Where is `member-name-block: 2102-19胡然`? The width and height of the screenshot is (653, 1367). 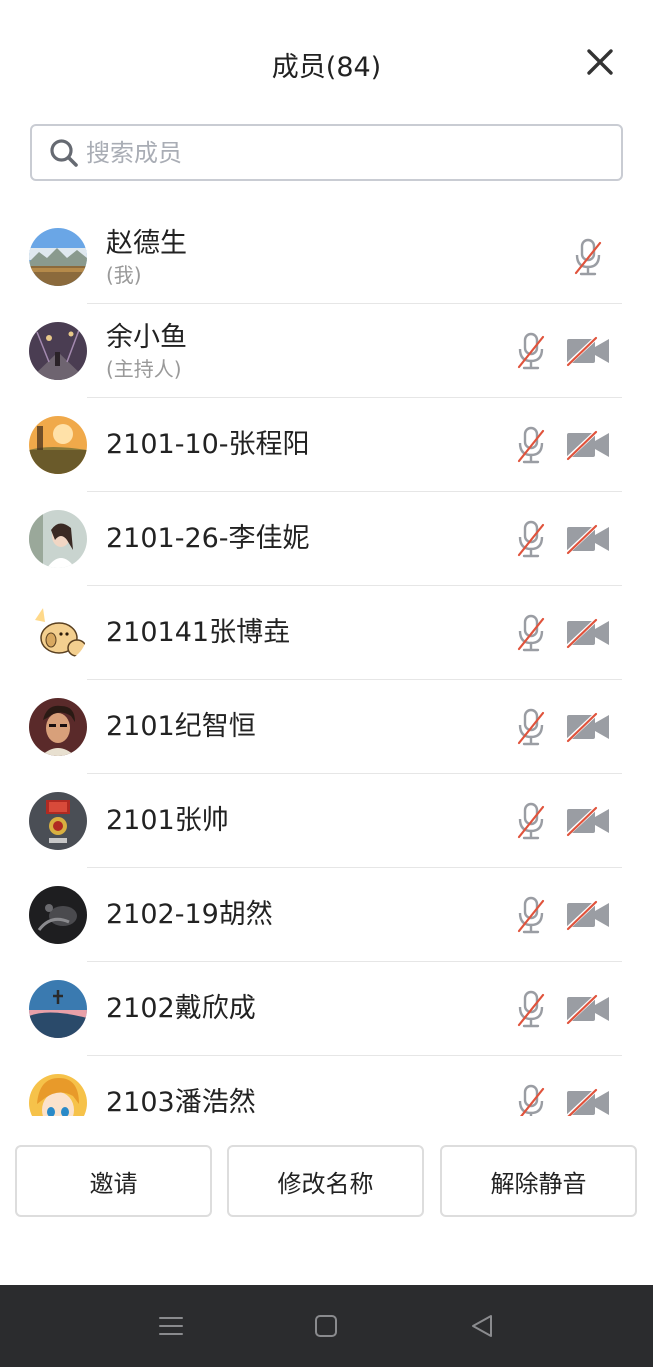 member-name-block: 2102-19胡然 is located at coordinates (189, 915).